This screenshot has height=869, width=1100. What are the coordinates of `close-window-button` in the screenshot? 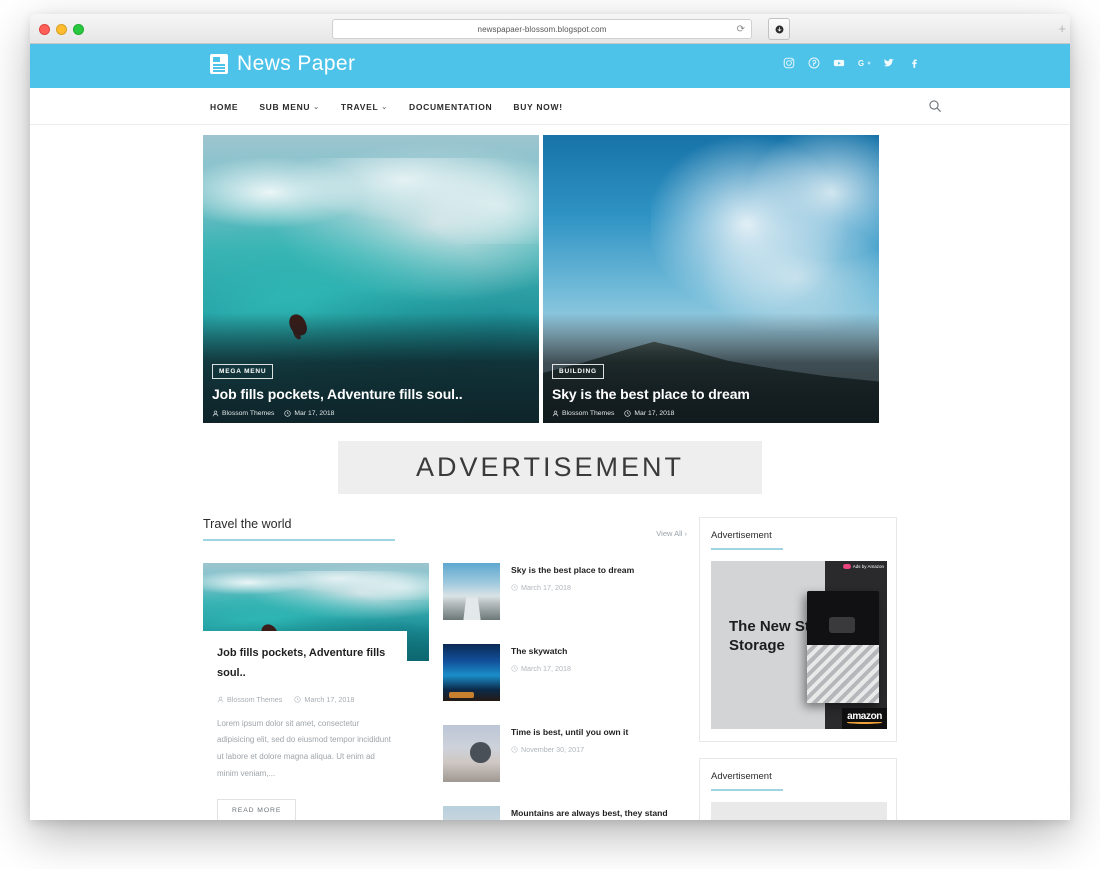 It's located at (44, 29).